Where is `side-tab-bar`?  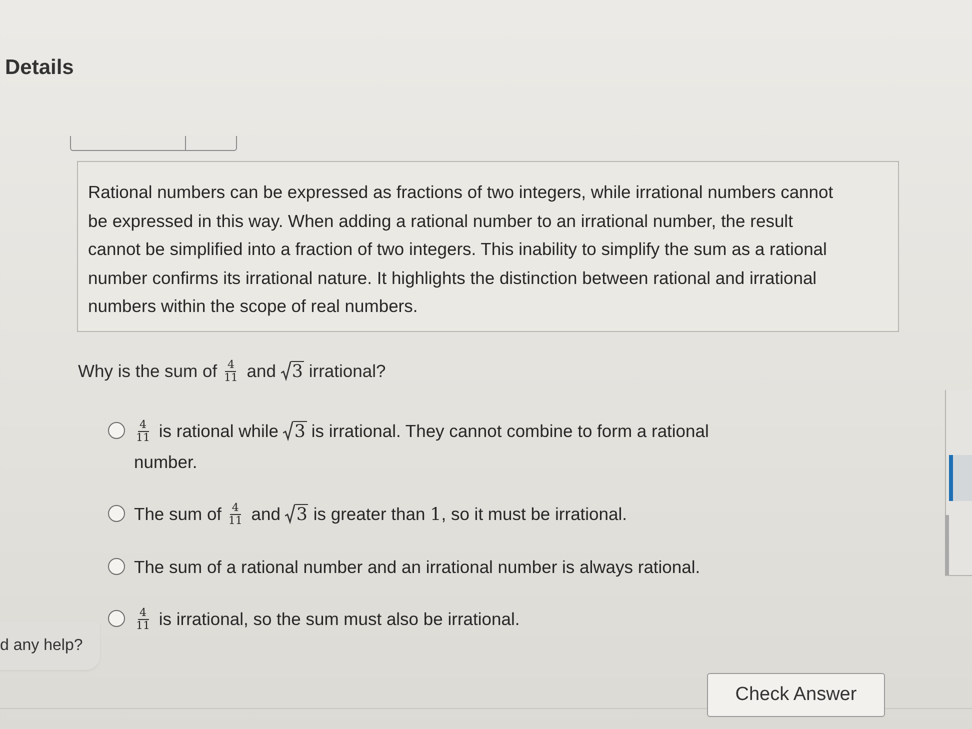
side-tab-bar is located at coordinates (947, 545).